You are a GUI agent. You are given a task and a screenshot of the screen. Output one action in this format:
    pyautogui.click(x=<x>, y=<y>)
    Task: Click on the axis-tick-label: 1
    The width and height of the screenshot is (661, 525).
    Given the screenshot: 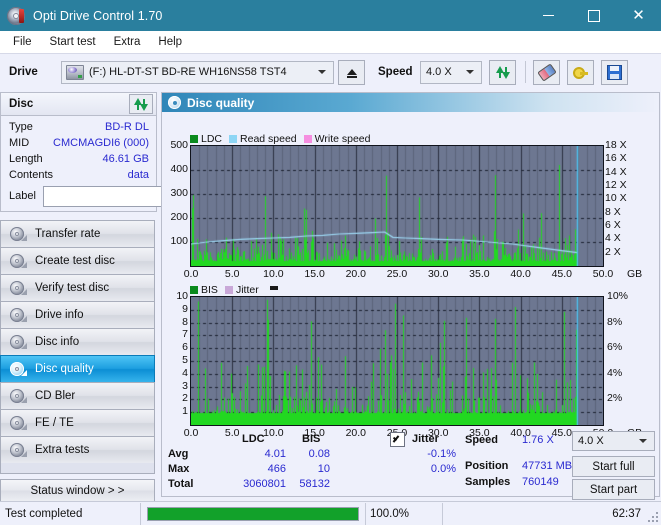 What is the action you would take?
    pyautogui.click(x=185, y=411)
    